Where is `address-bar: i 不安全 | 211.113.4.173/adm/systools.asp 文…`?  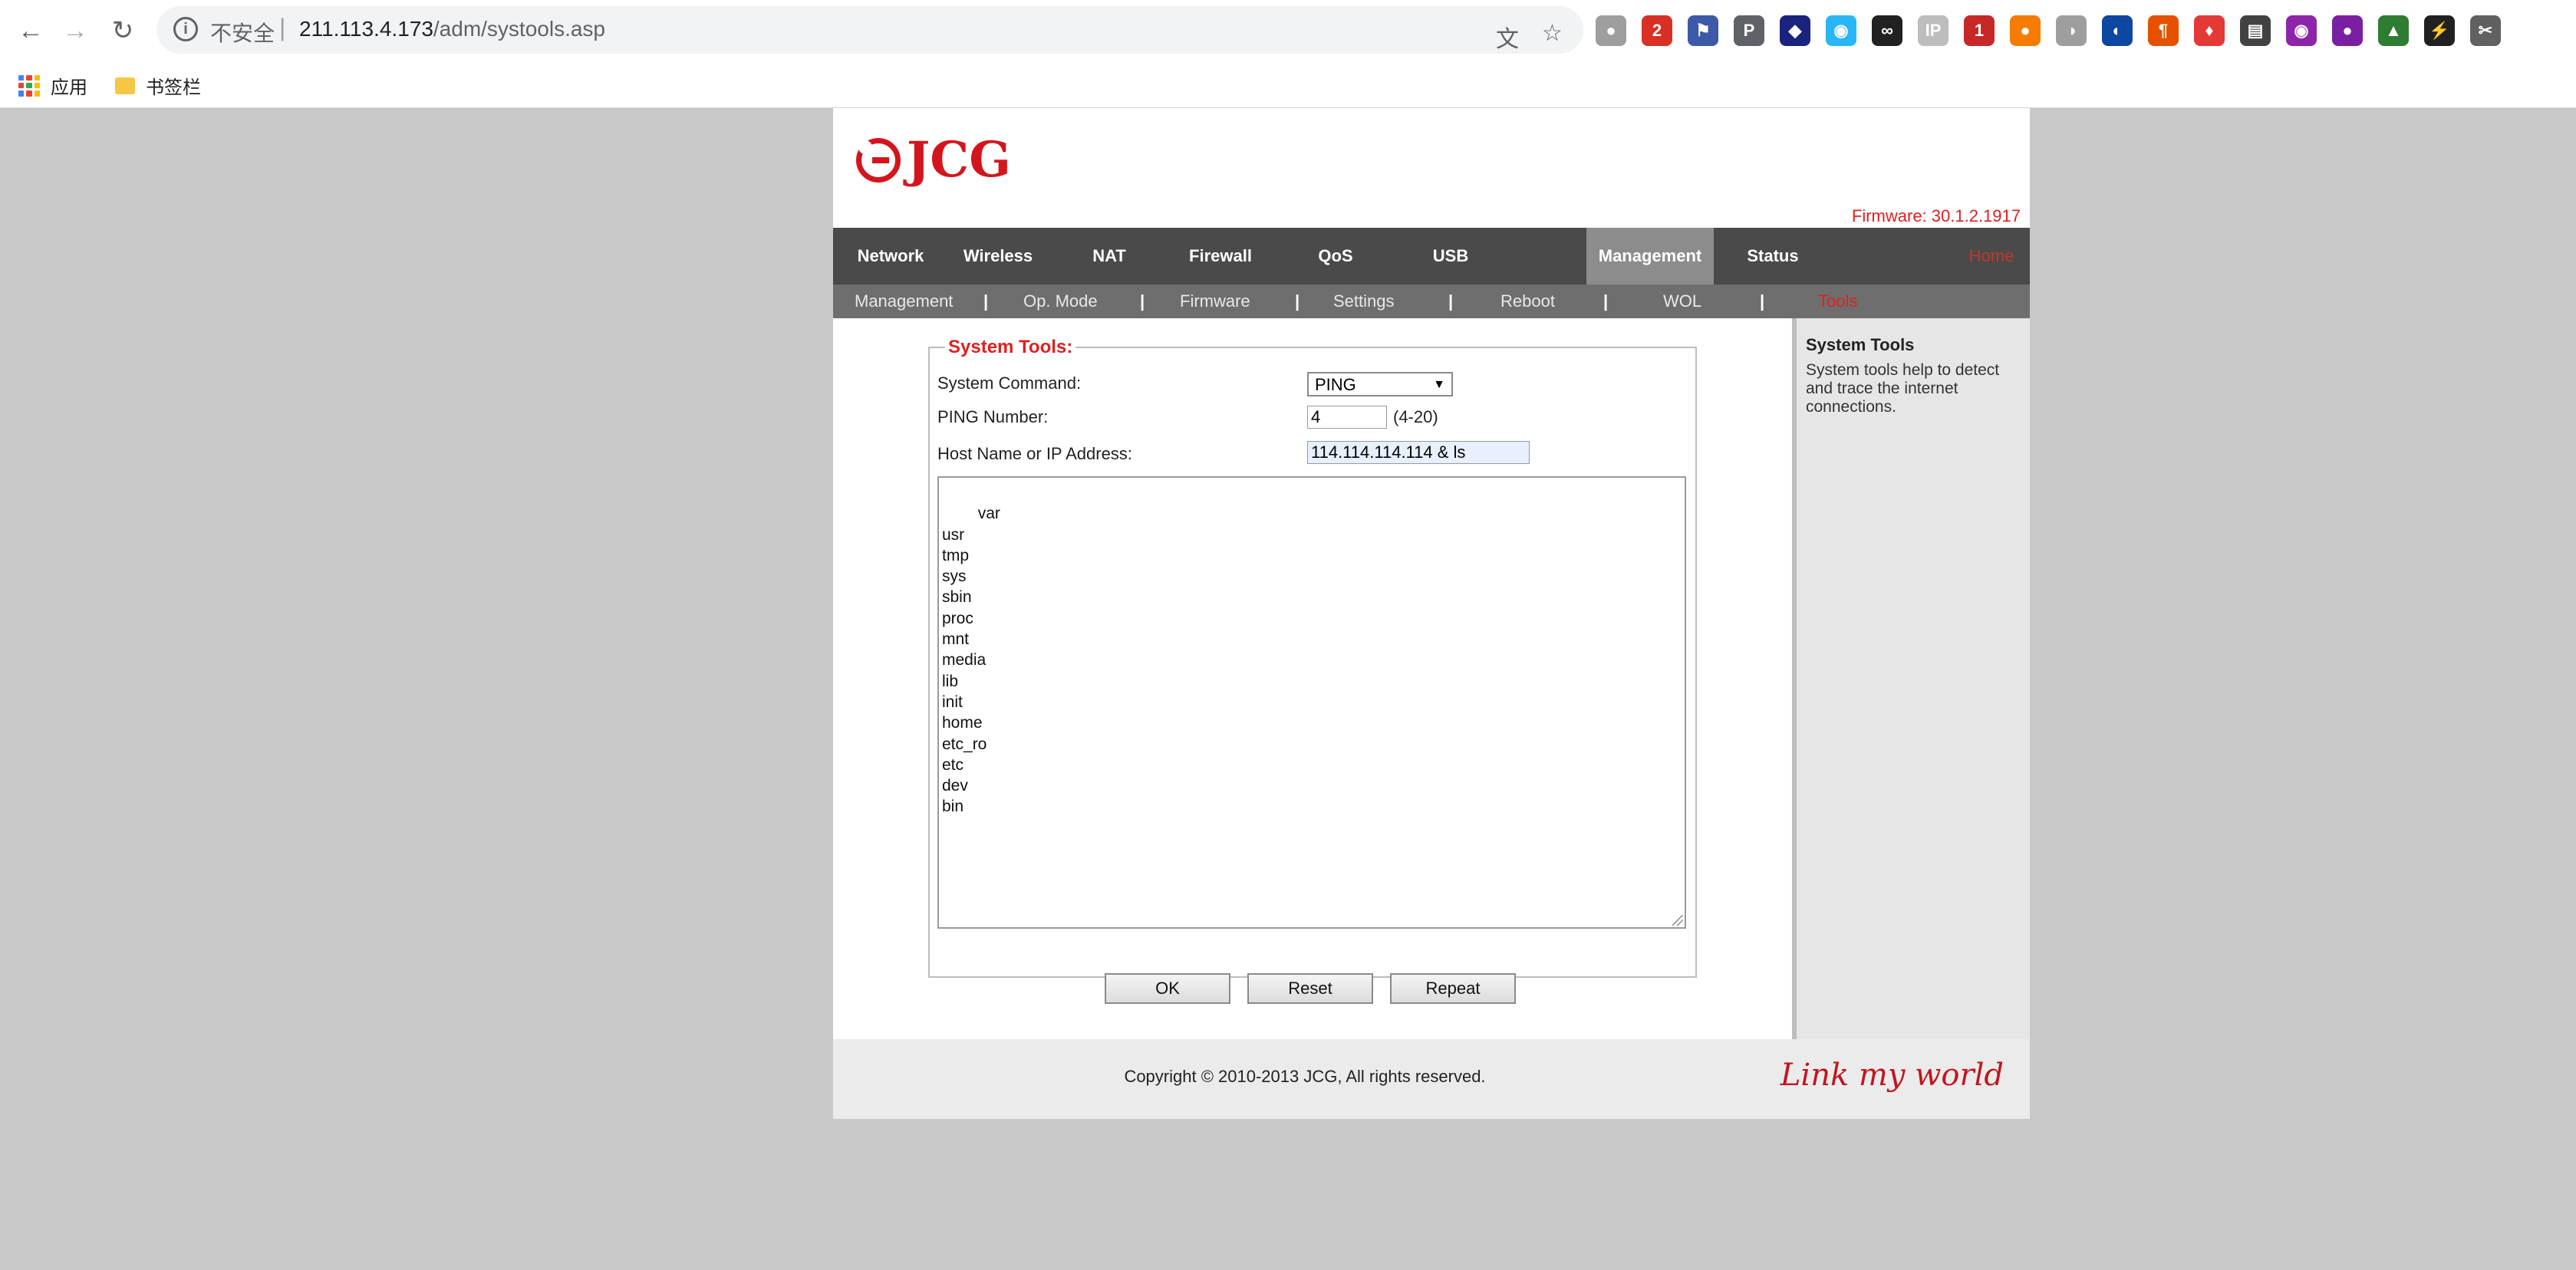
address-bar: i 不安全 | 211.113.4.173/adm/systools.asp 文… is located at coordinates (869, 30).